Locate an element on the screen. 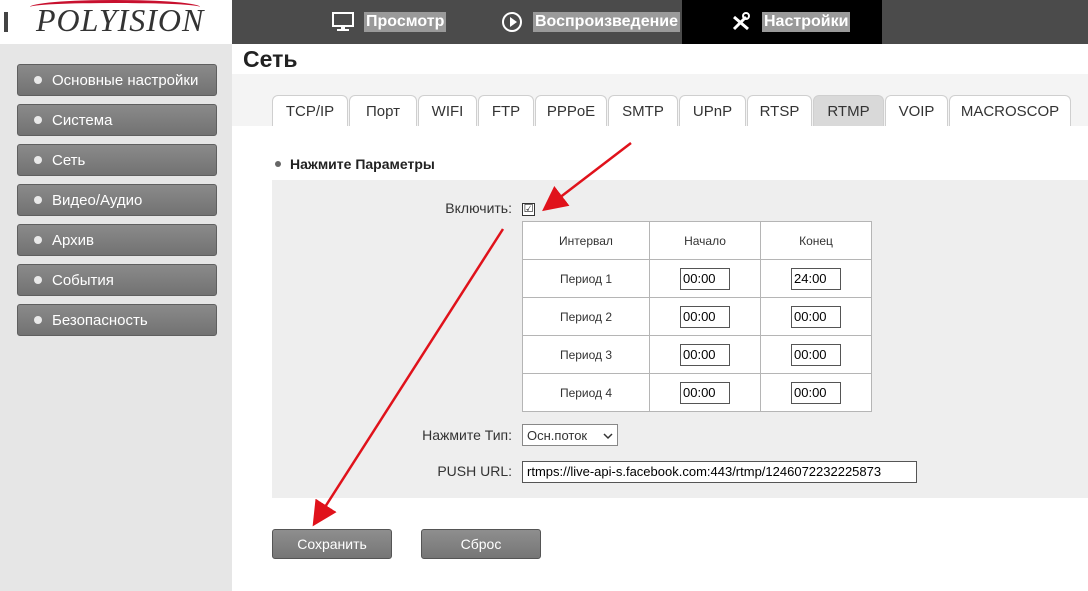  nav-playback: Воспроизведение is located at coordinates (590, 22).